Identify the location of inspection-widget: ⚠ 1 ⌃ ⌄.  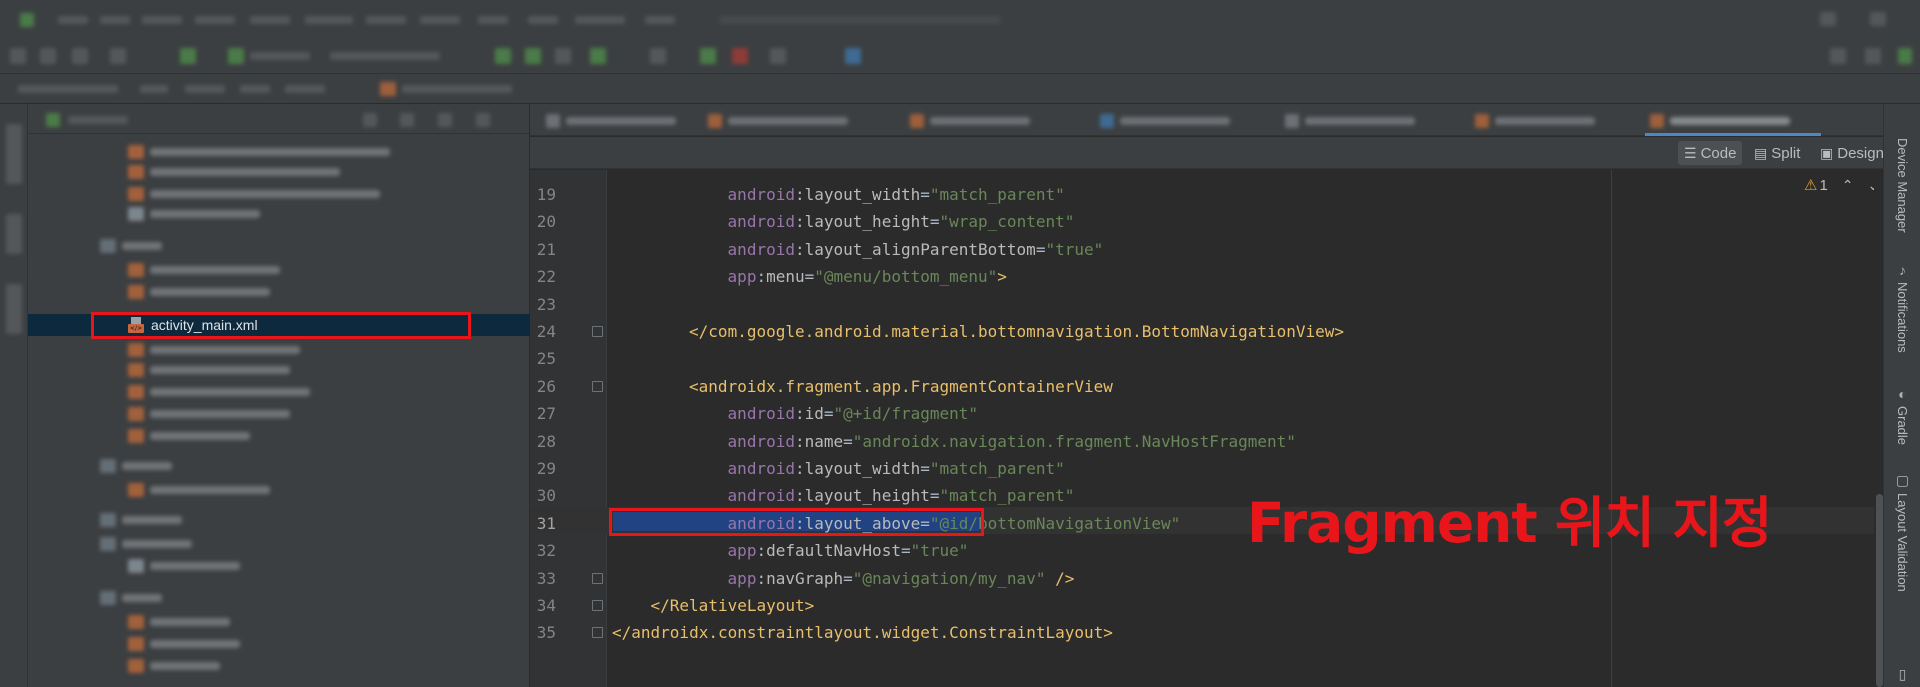
(1841, 185).